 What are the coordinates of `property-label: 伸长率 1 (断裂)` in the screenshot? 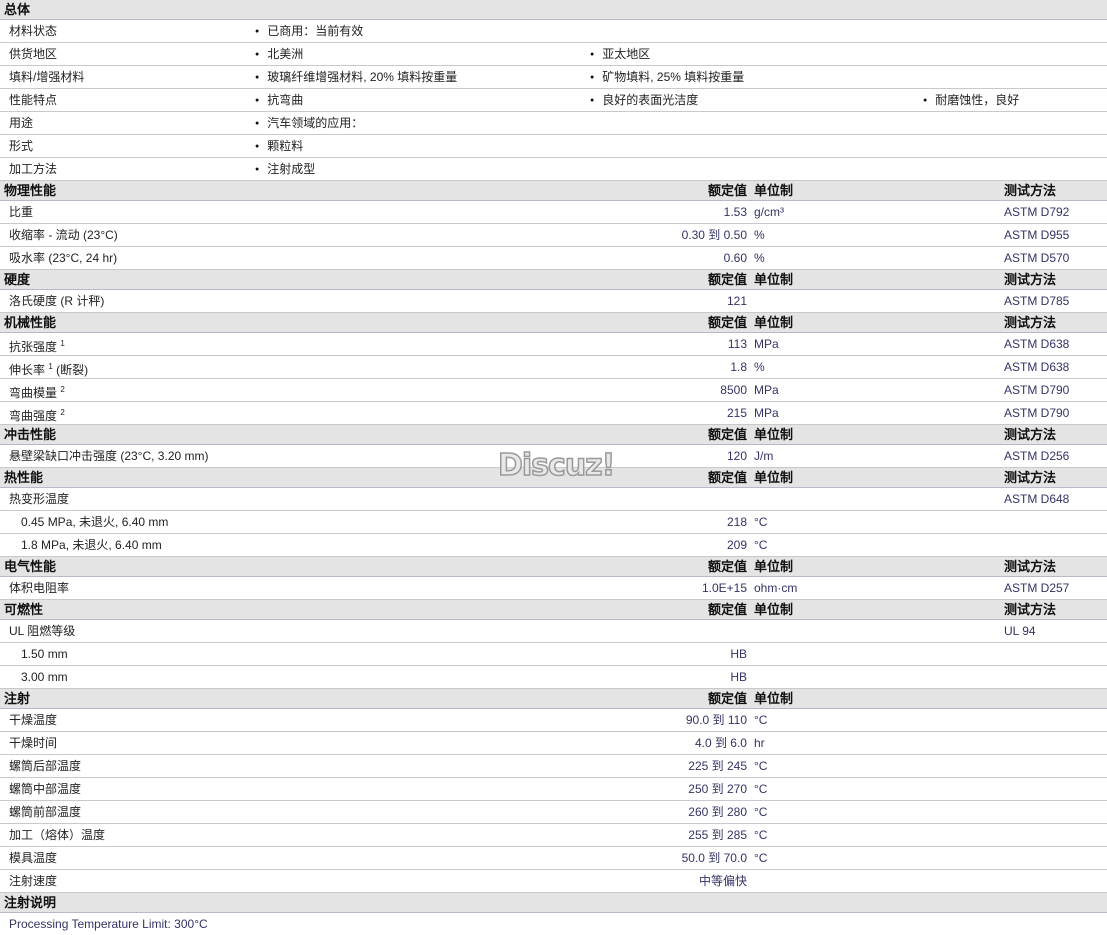 It's located at (48, 368).